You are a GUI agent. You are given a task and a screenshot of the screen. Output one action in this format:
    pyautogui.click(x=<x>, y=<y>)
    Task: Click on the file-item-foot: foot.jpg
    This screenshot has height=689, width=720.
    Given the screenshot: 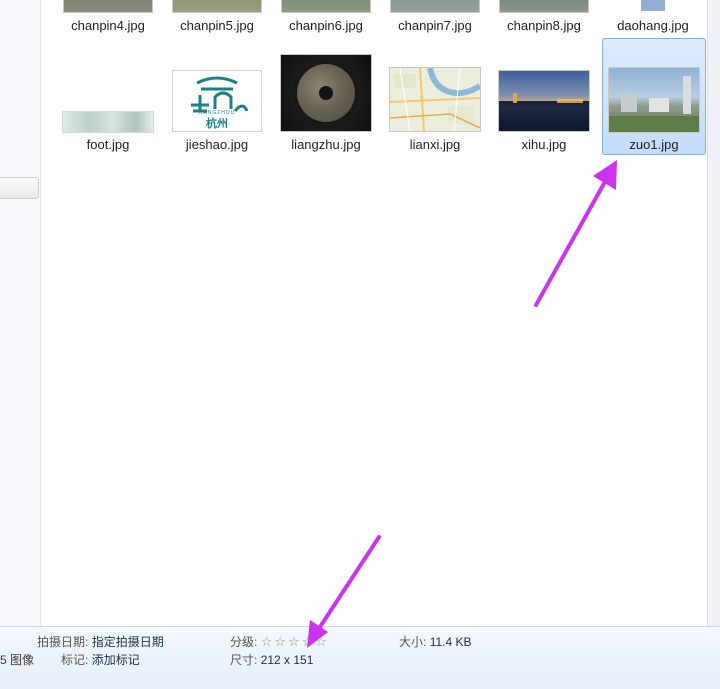 What is the action you would take?
    pyautogui.click(x=108, y=103)
    